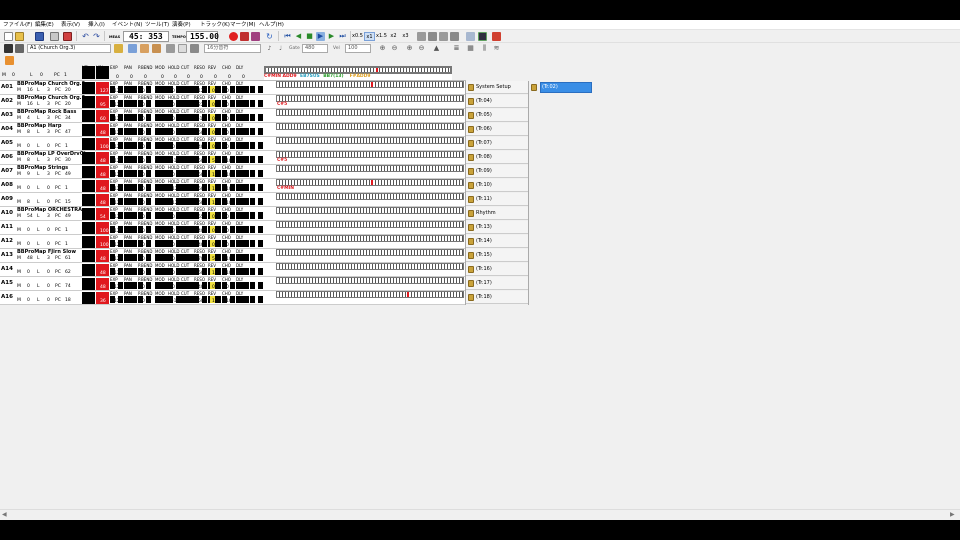 The image size is (960, 540). Describe the element at coordinates (497, 227) in the screenshot. I see `port-item: (Tr.13)` at that location.